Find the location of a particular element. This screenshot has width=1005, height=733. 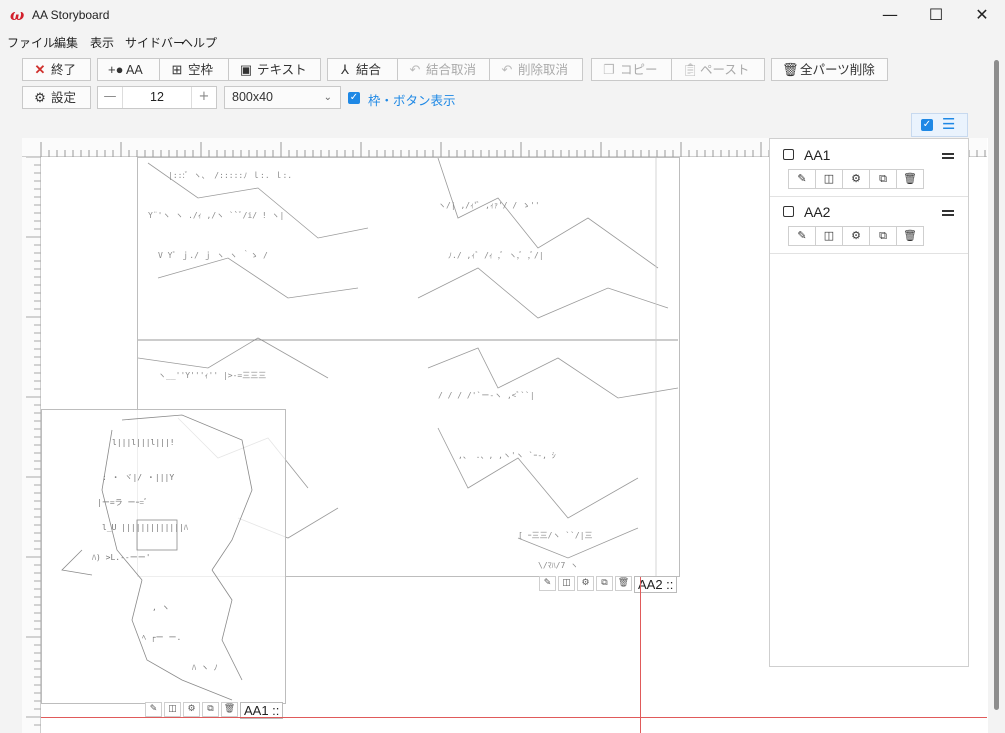

menu-edit: 編集 is located at coordinates (66, 42).